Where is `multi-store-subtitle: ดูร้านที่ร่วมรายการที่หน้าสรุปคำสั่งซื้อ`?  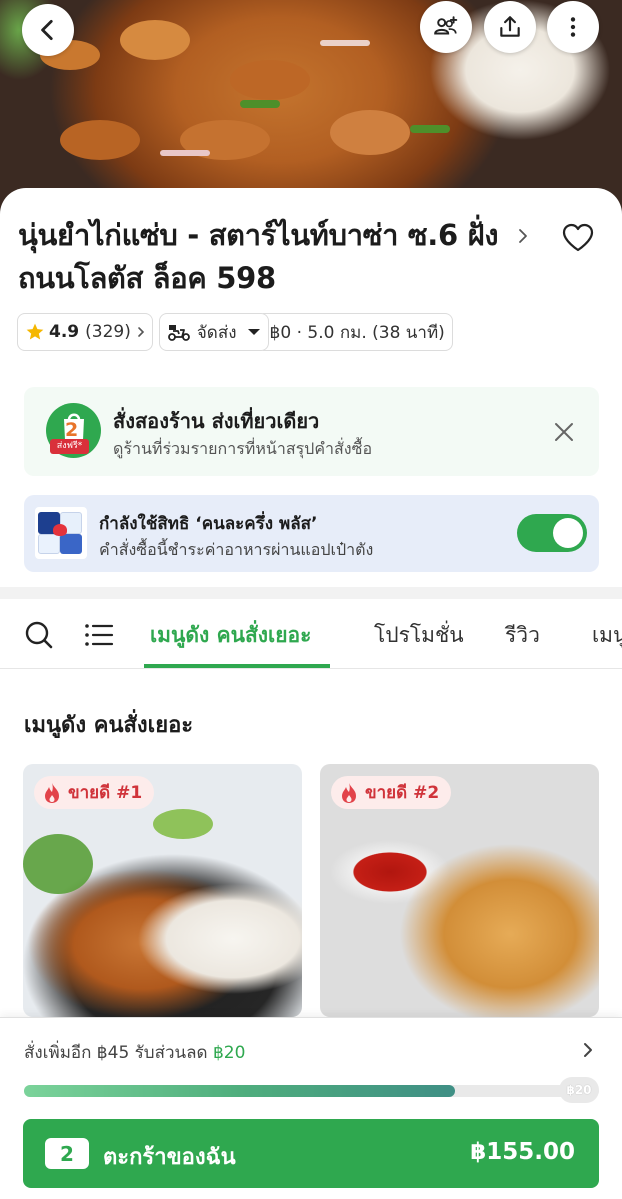
multi-store-subtitle: ดูร้านที่ร่วมรายการที่หน้าสรุปคำสั่งซื้อ is located at coordinates (243, 448).